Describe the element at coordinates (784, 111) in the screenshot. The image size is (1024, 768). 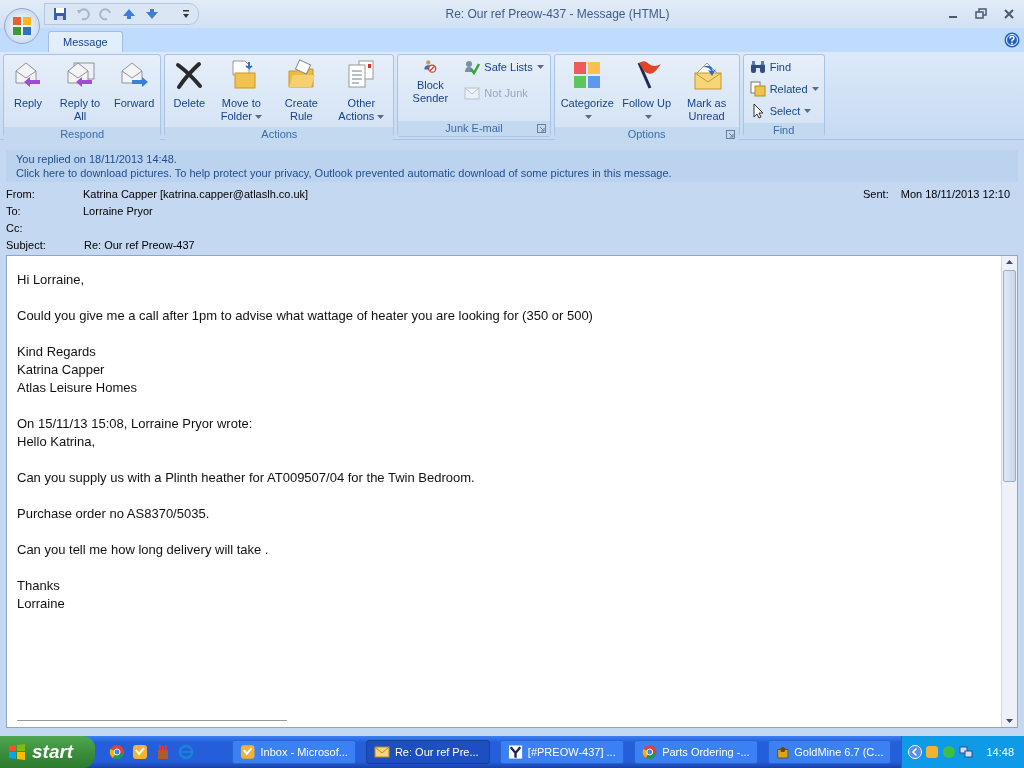
I see `ribbon-button: Select` at that location.